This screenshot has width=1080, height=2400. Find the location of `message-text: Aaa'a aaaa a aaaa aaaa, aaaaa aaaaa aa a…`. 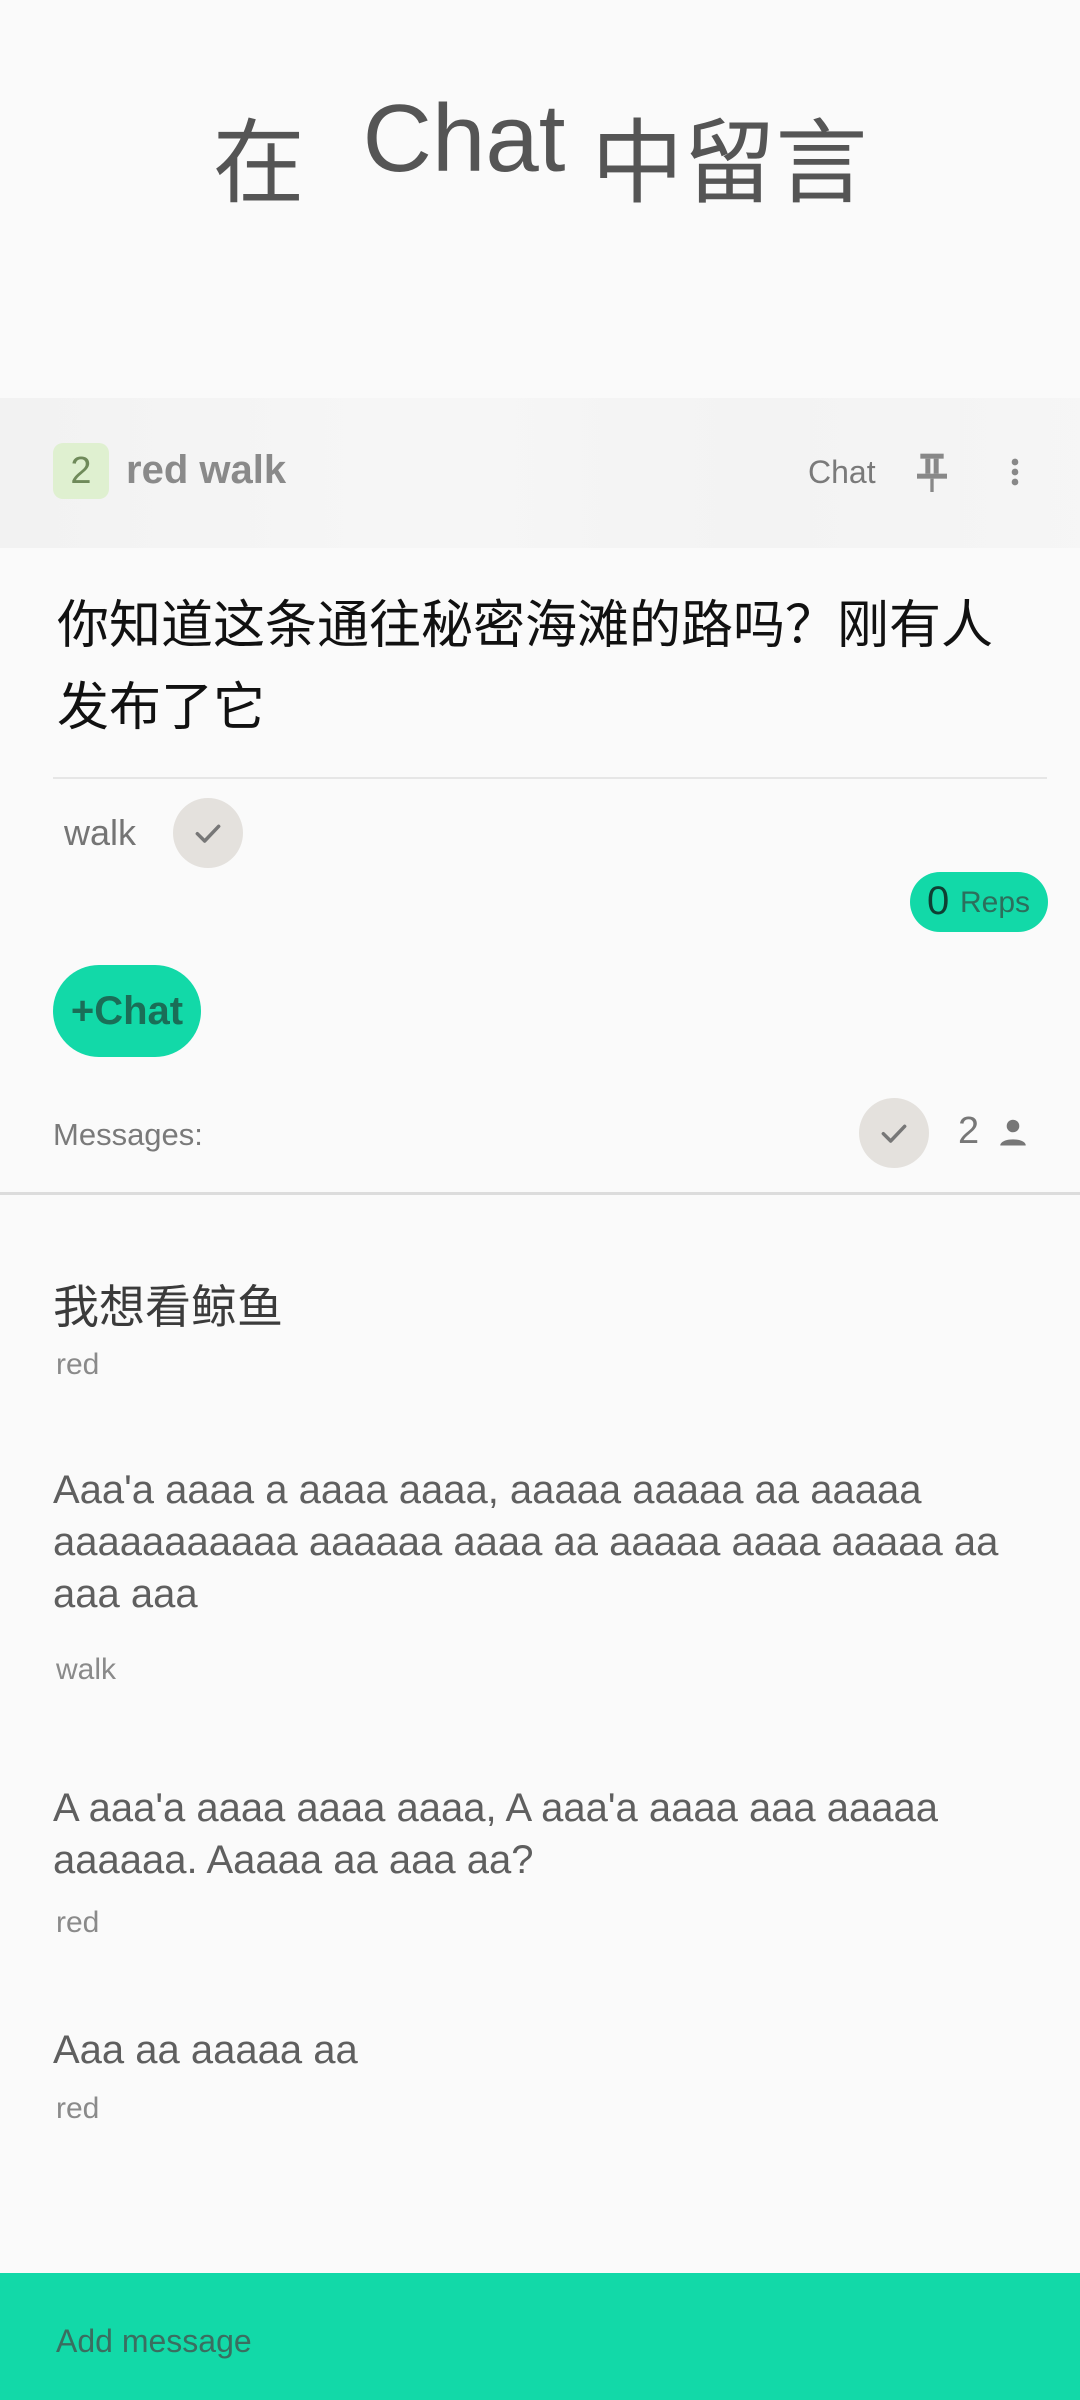

message-text: Aaa'a aaaa a aaaa aaaa, aaaaa aaaaa aa a… is located at coordinates (526, 1542).